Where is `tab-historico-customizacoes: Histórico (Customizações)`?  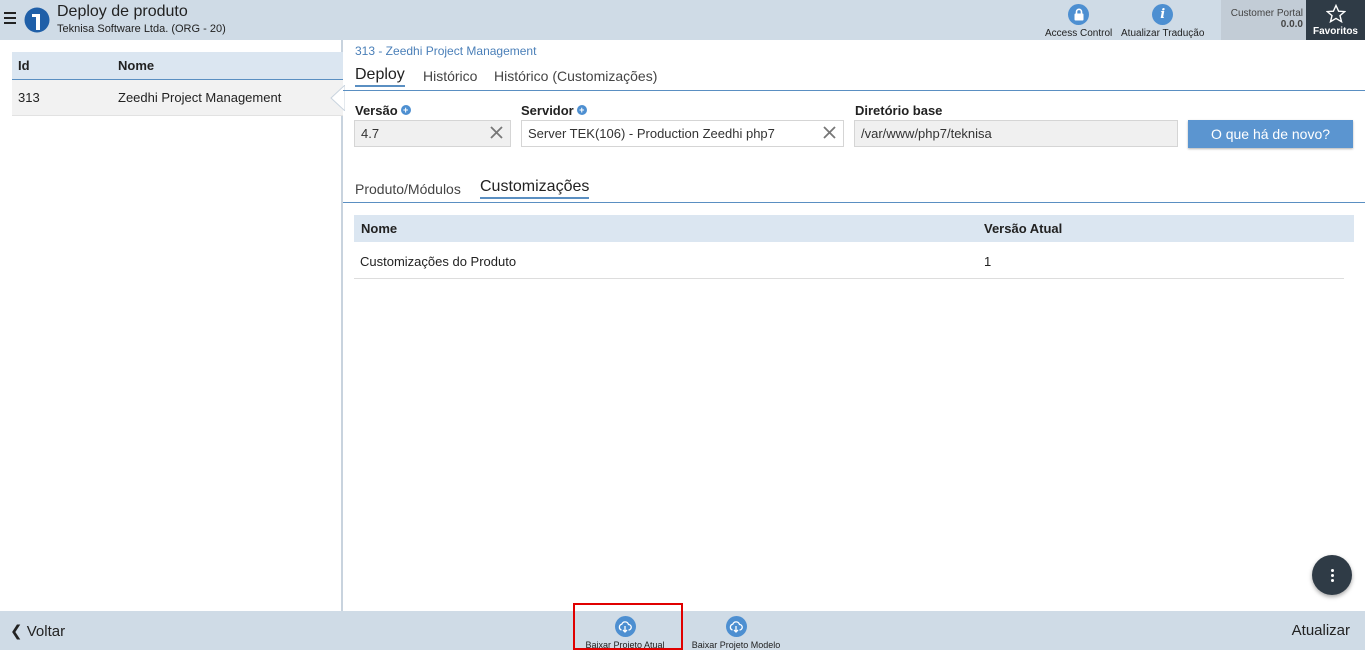 tab-historico-customizacoes: Histórico (Customizações) is located at coordinates (575, 76).